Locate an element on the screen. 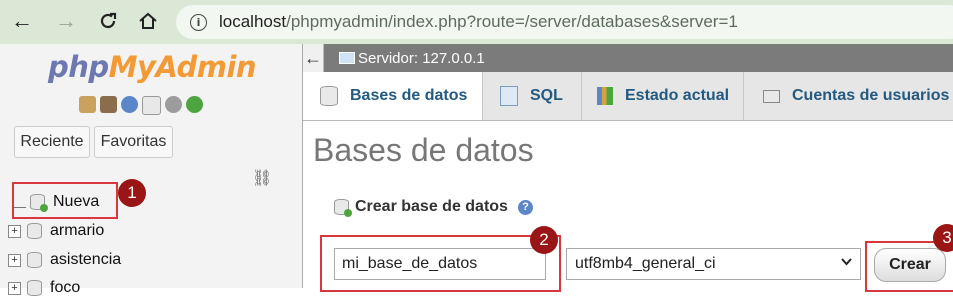  tab-user-accounts: Cuentas de usuarios is located at coordinates (849, 96).